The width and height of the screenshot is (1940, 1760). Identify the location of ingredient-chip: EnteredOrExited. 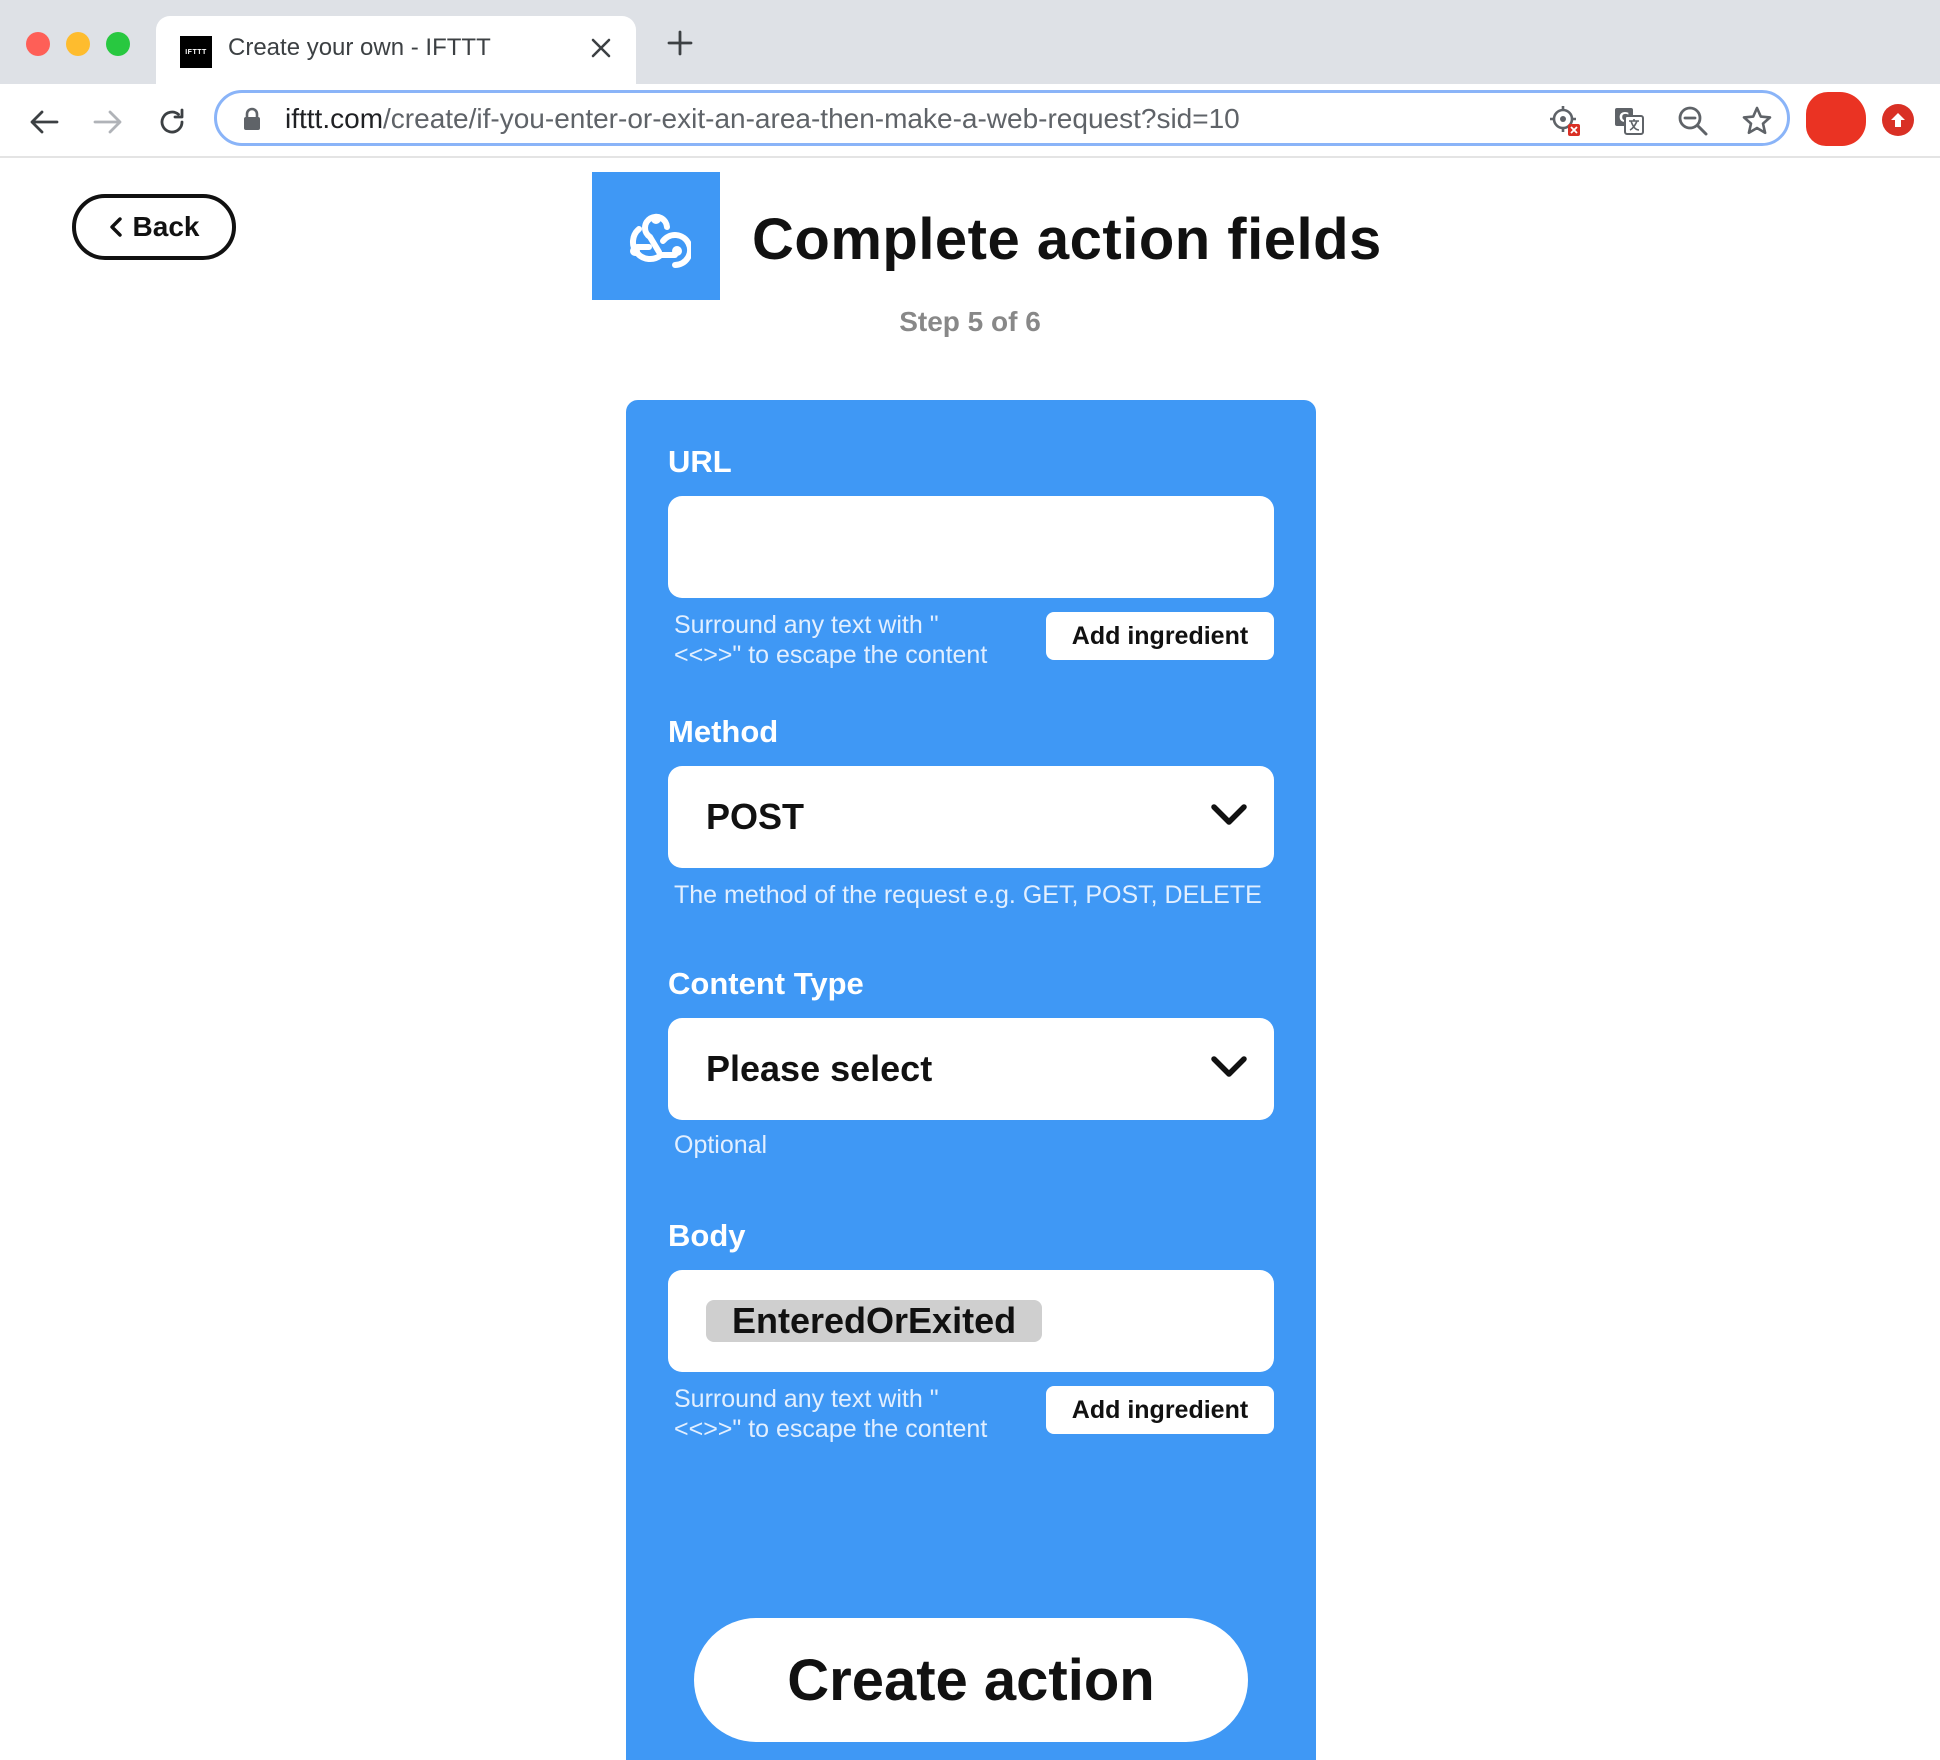
(874, 1321).